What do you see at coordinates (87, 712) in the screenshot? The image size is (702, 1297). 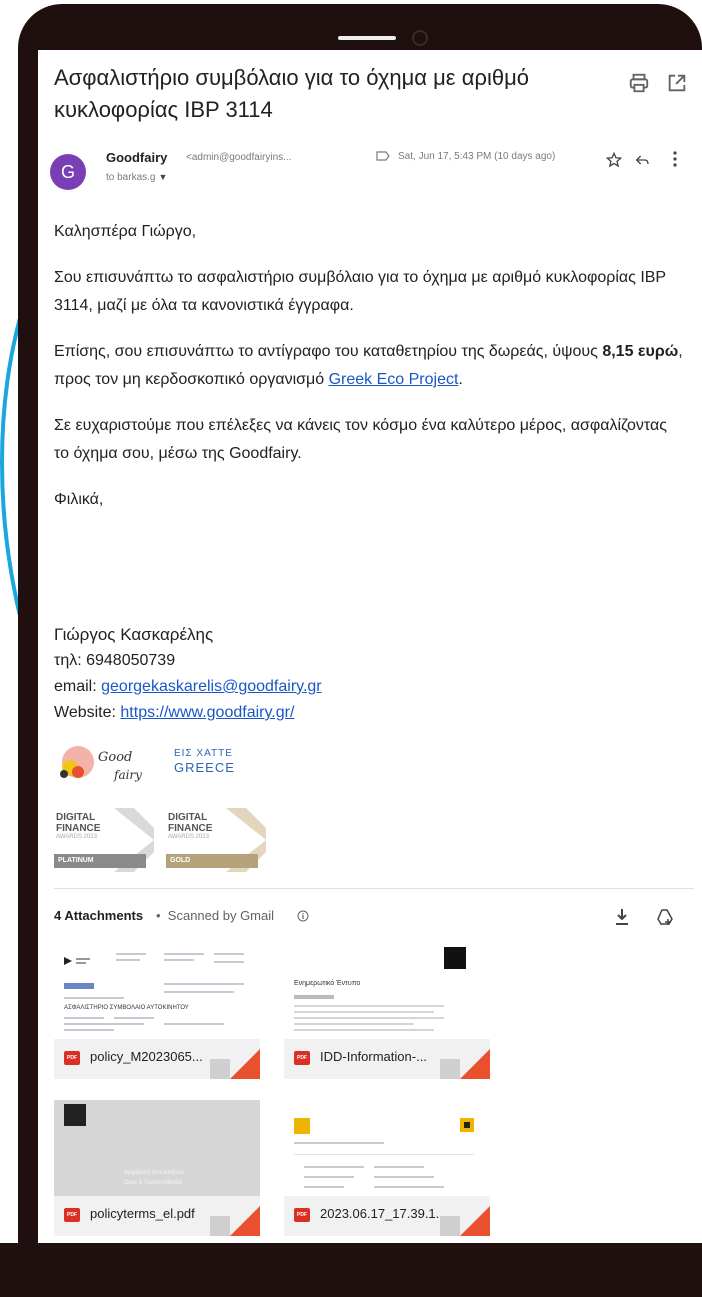 I see `website-label: Website:` at bounding box center [87, 712].